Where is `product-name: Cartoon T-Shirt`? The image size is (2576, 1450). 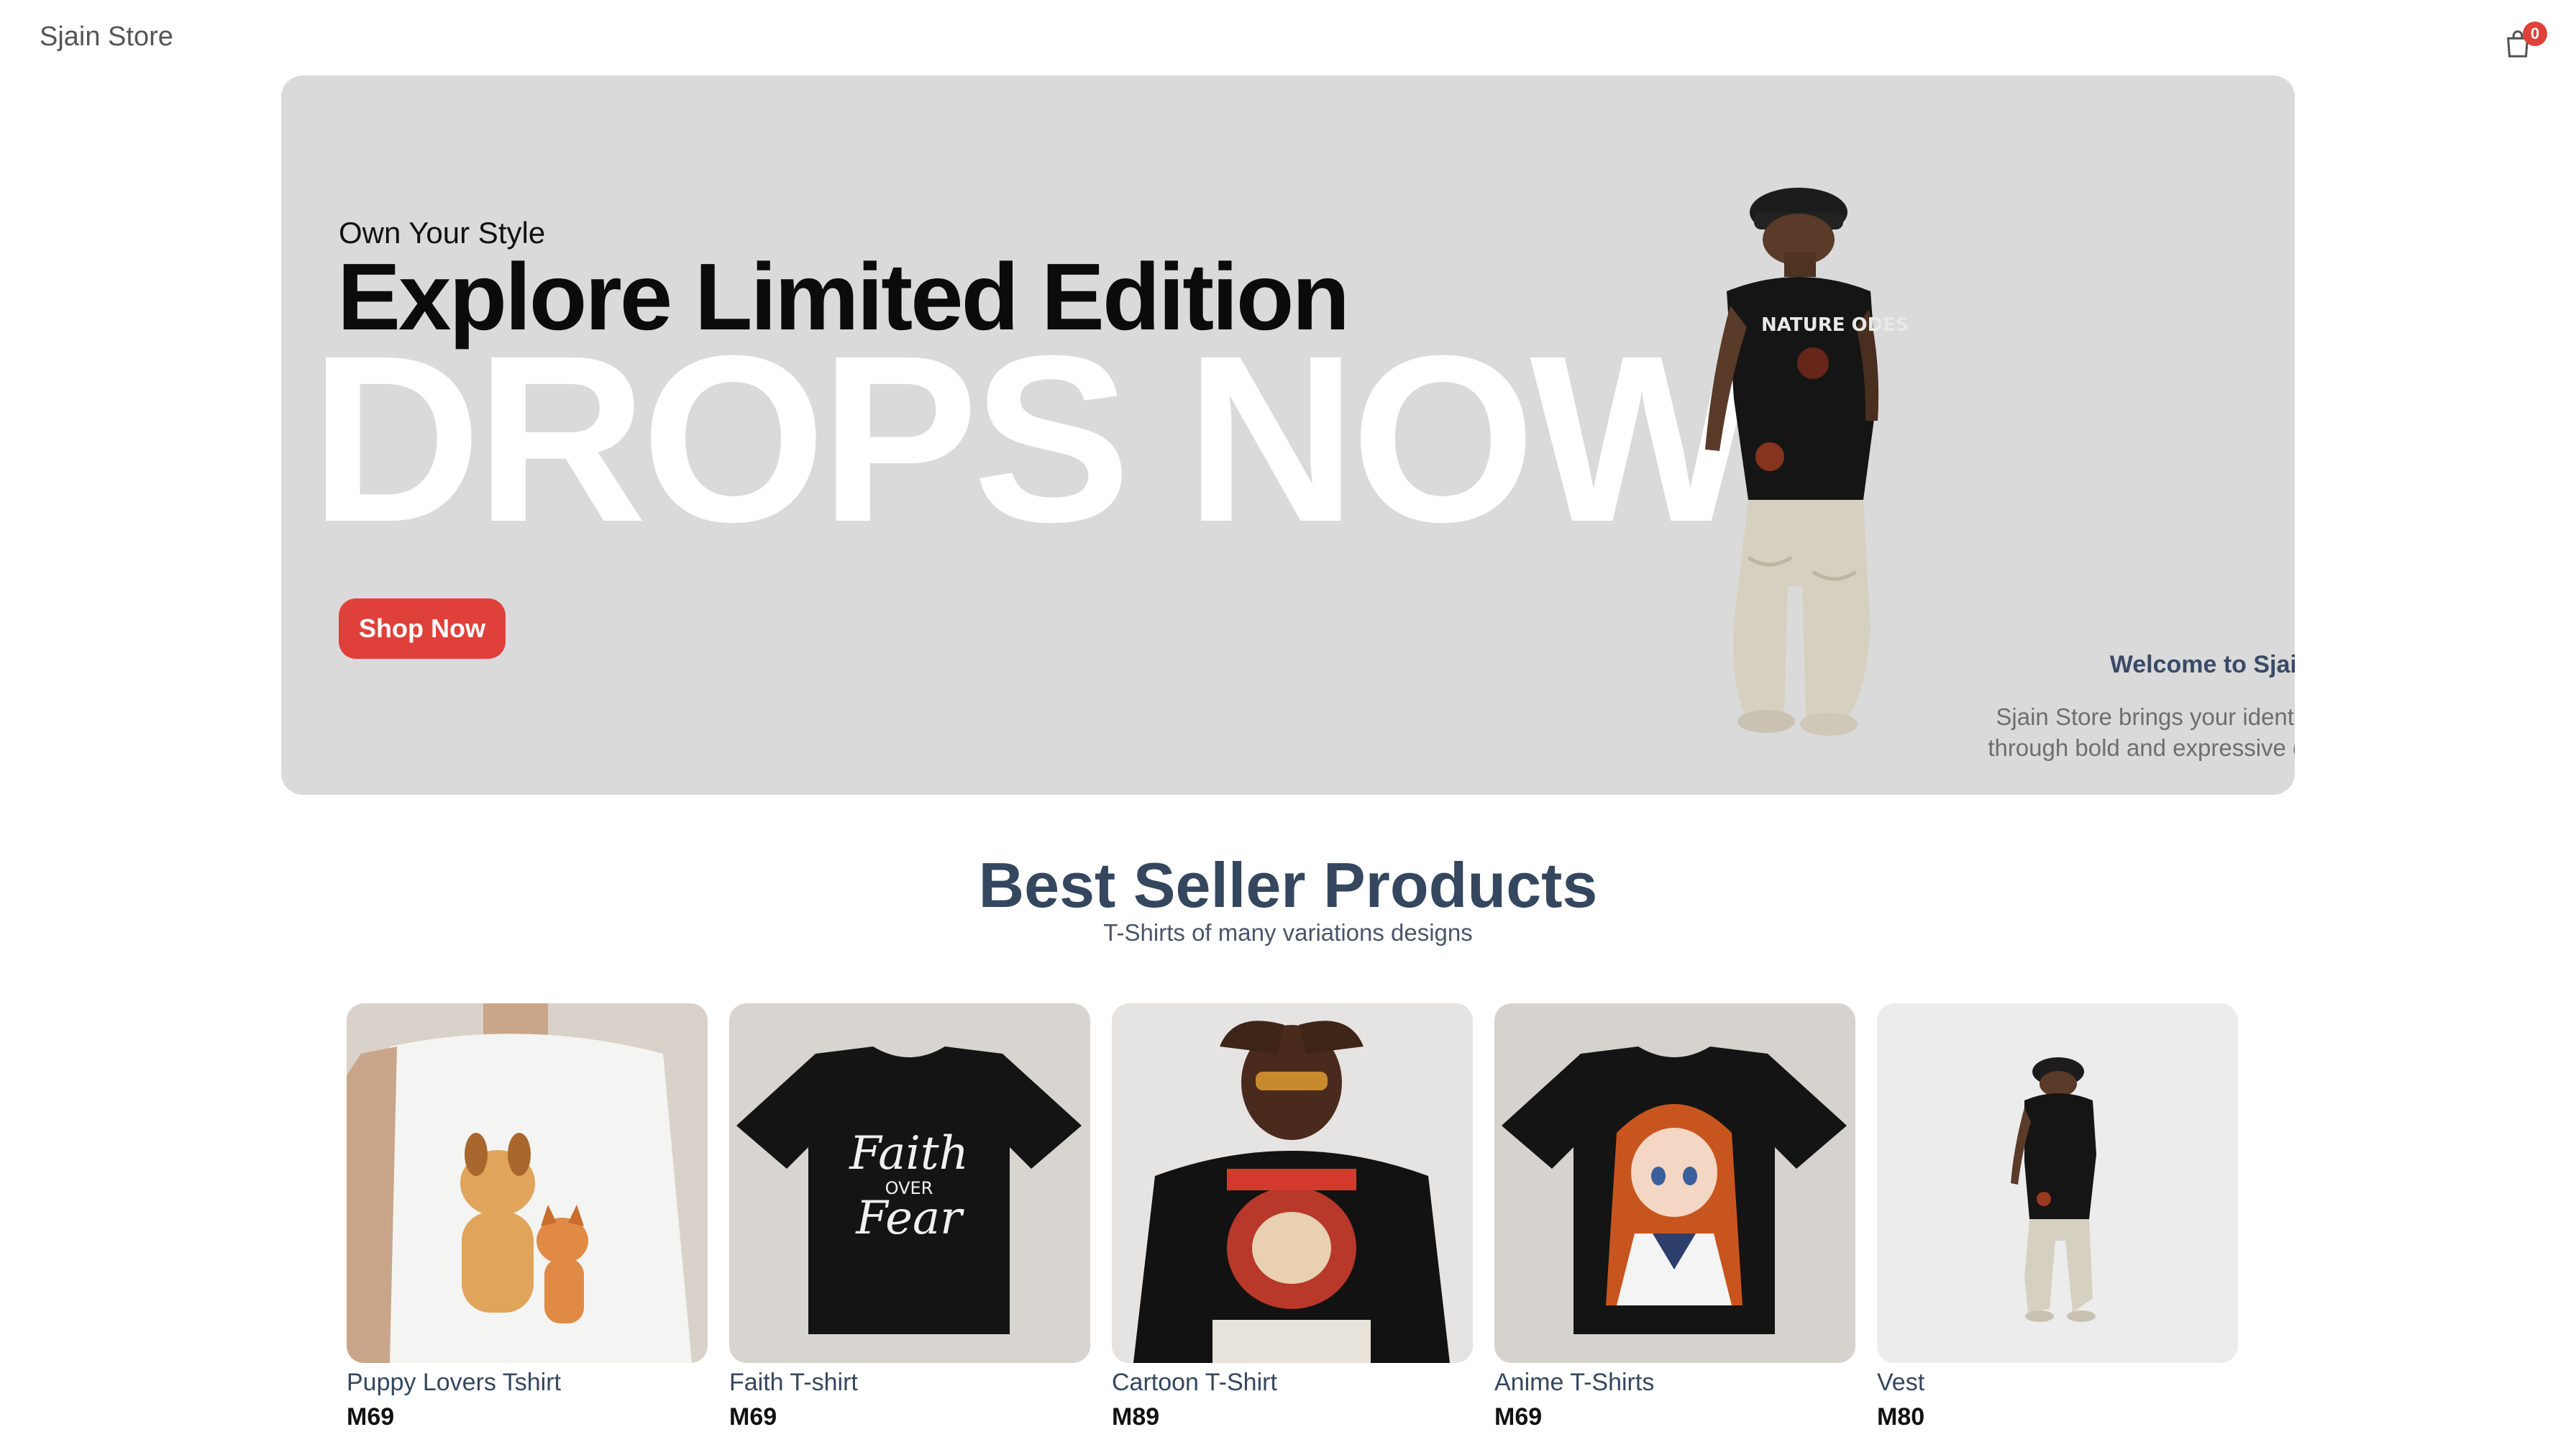
product-name: Cartoon T-Shirt is located at coordinates (1194, 1383).